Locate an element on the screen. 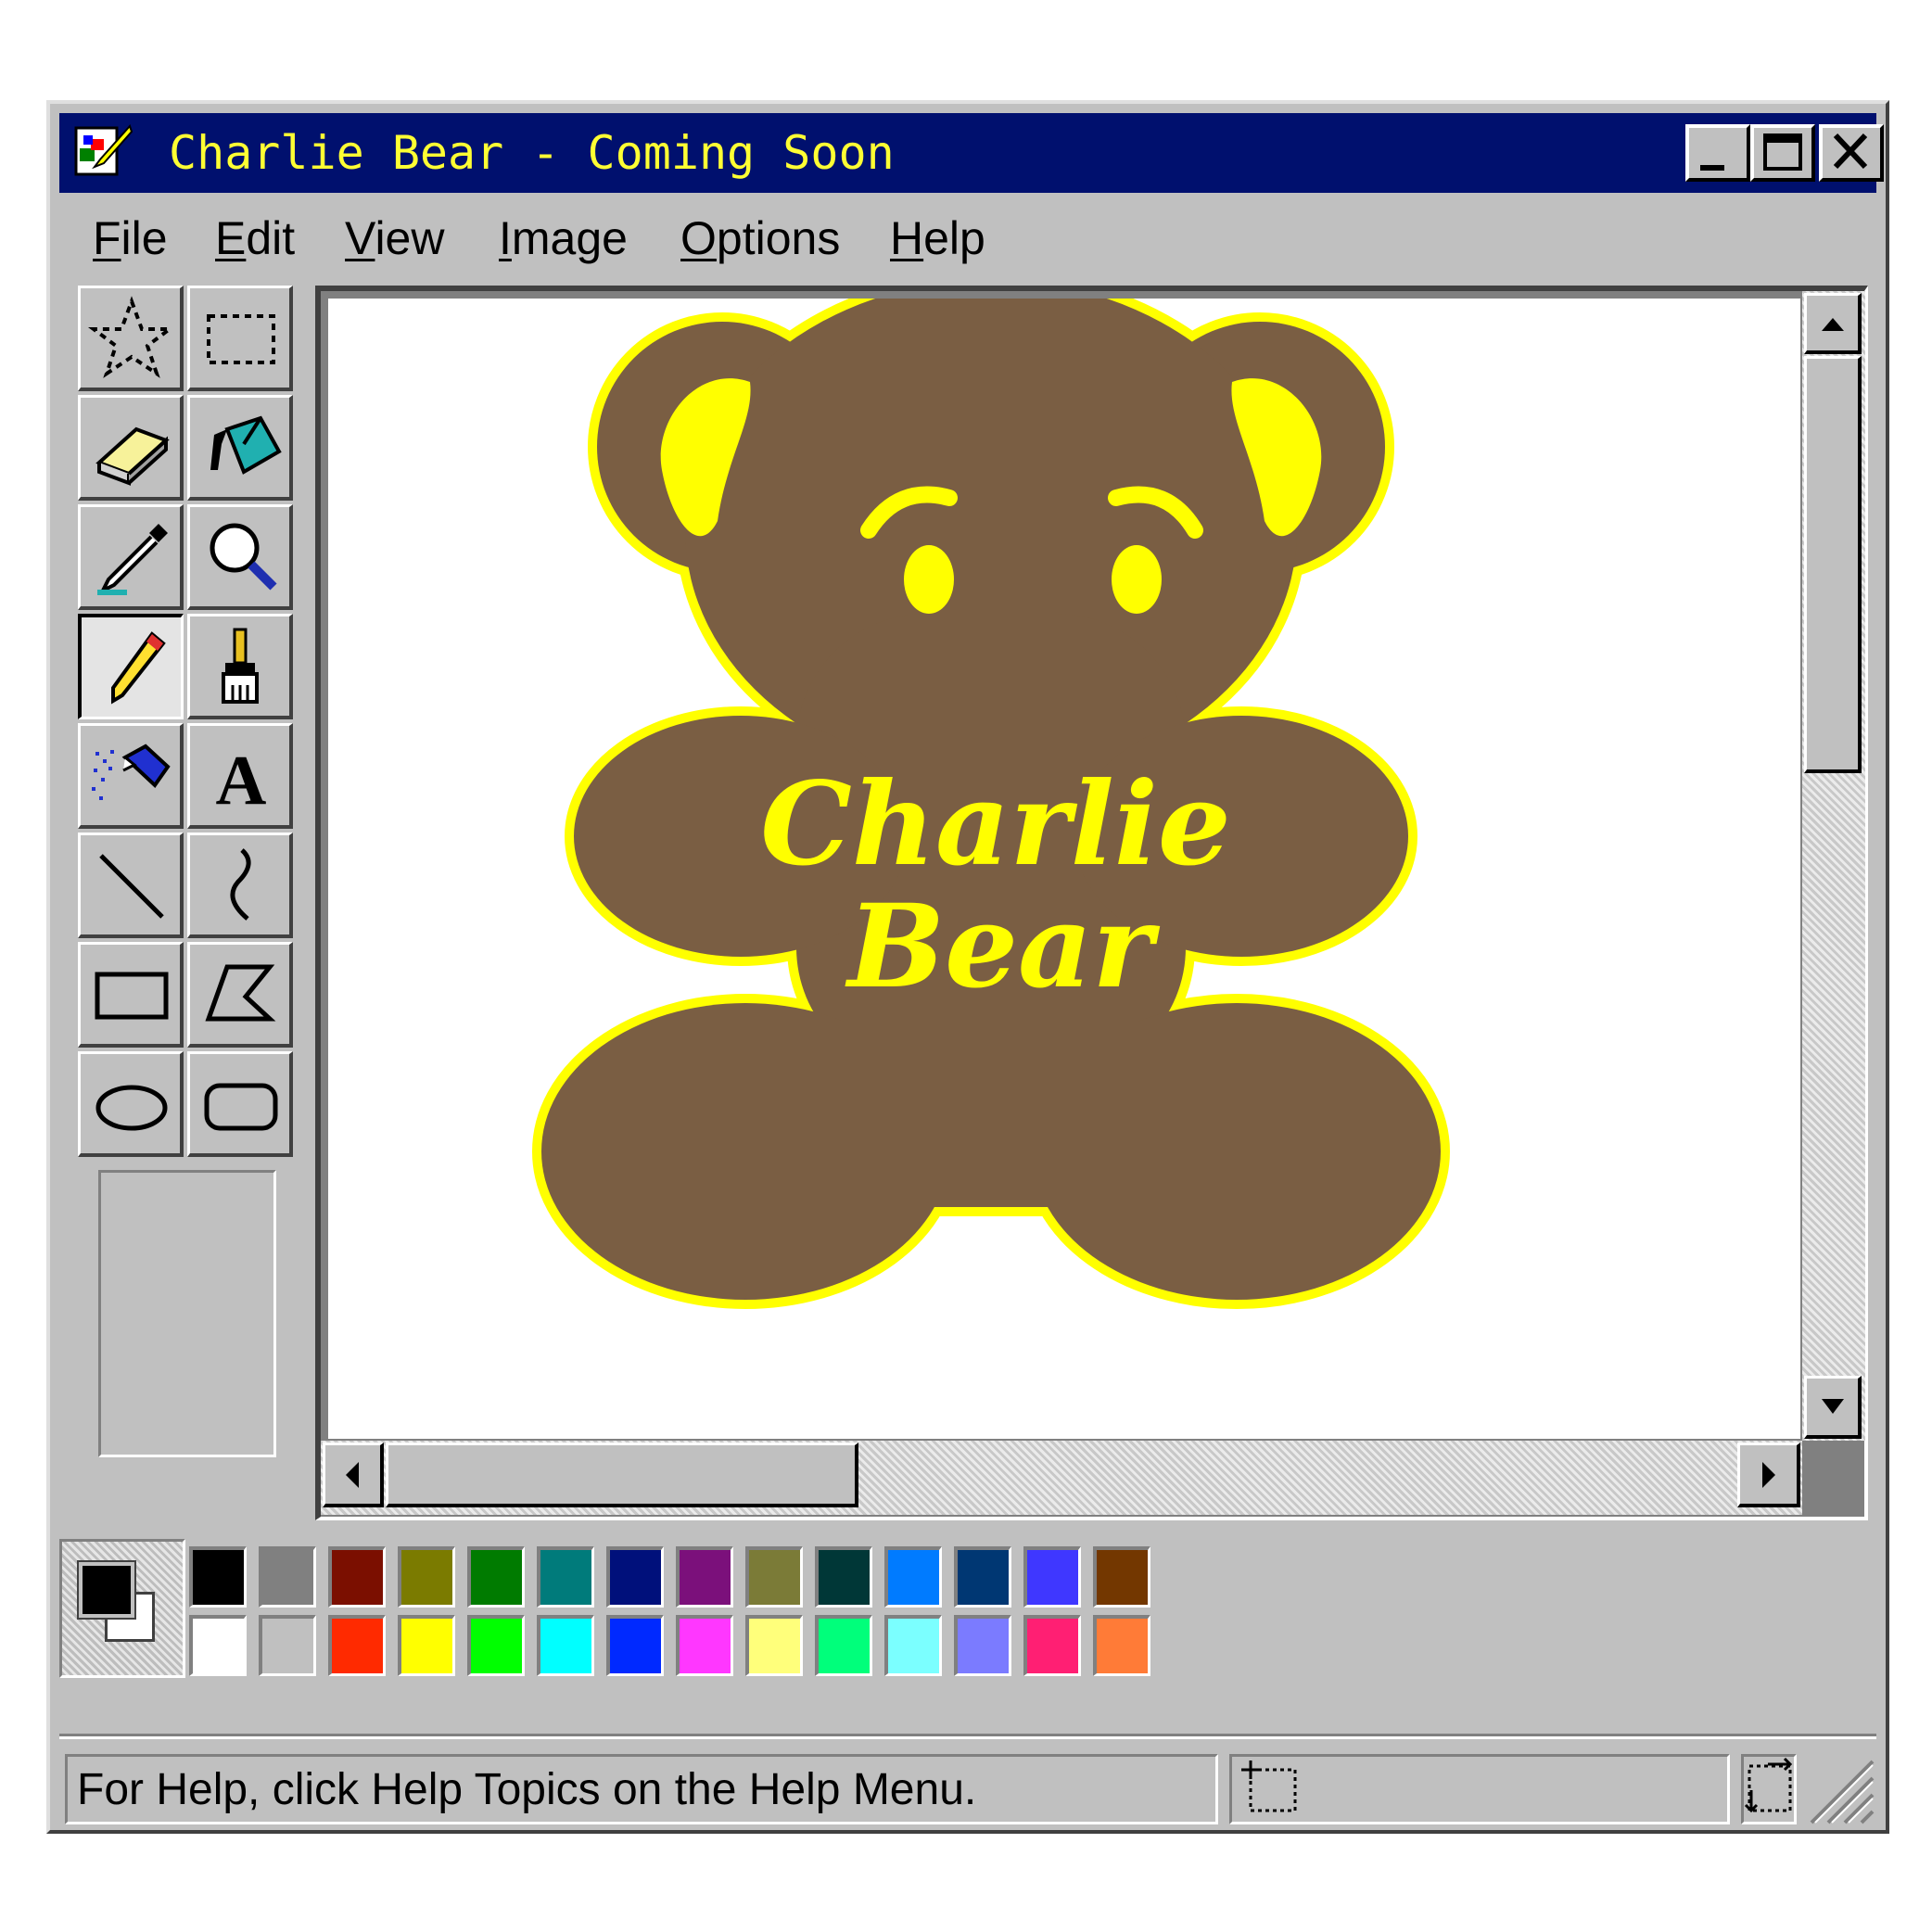  scroll-down-button is located at coordinates (1833, 1407).